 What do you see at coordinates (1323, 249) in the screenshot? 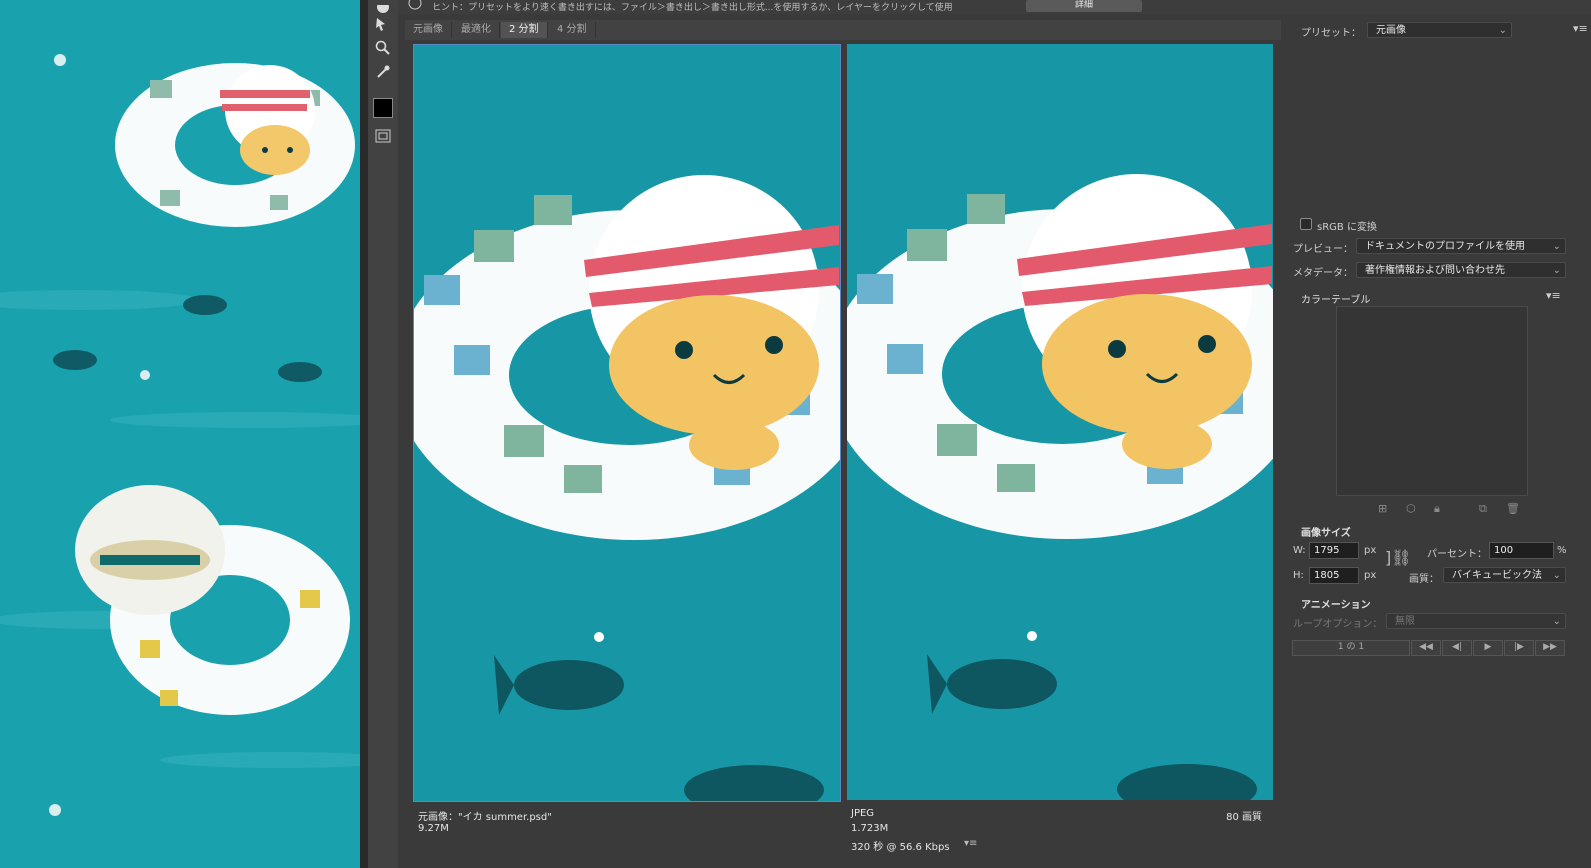
I see `preview-label: プレビュー：` at bounding box center [1323, 249].